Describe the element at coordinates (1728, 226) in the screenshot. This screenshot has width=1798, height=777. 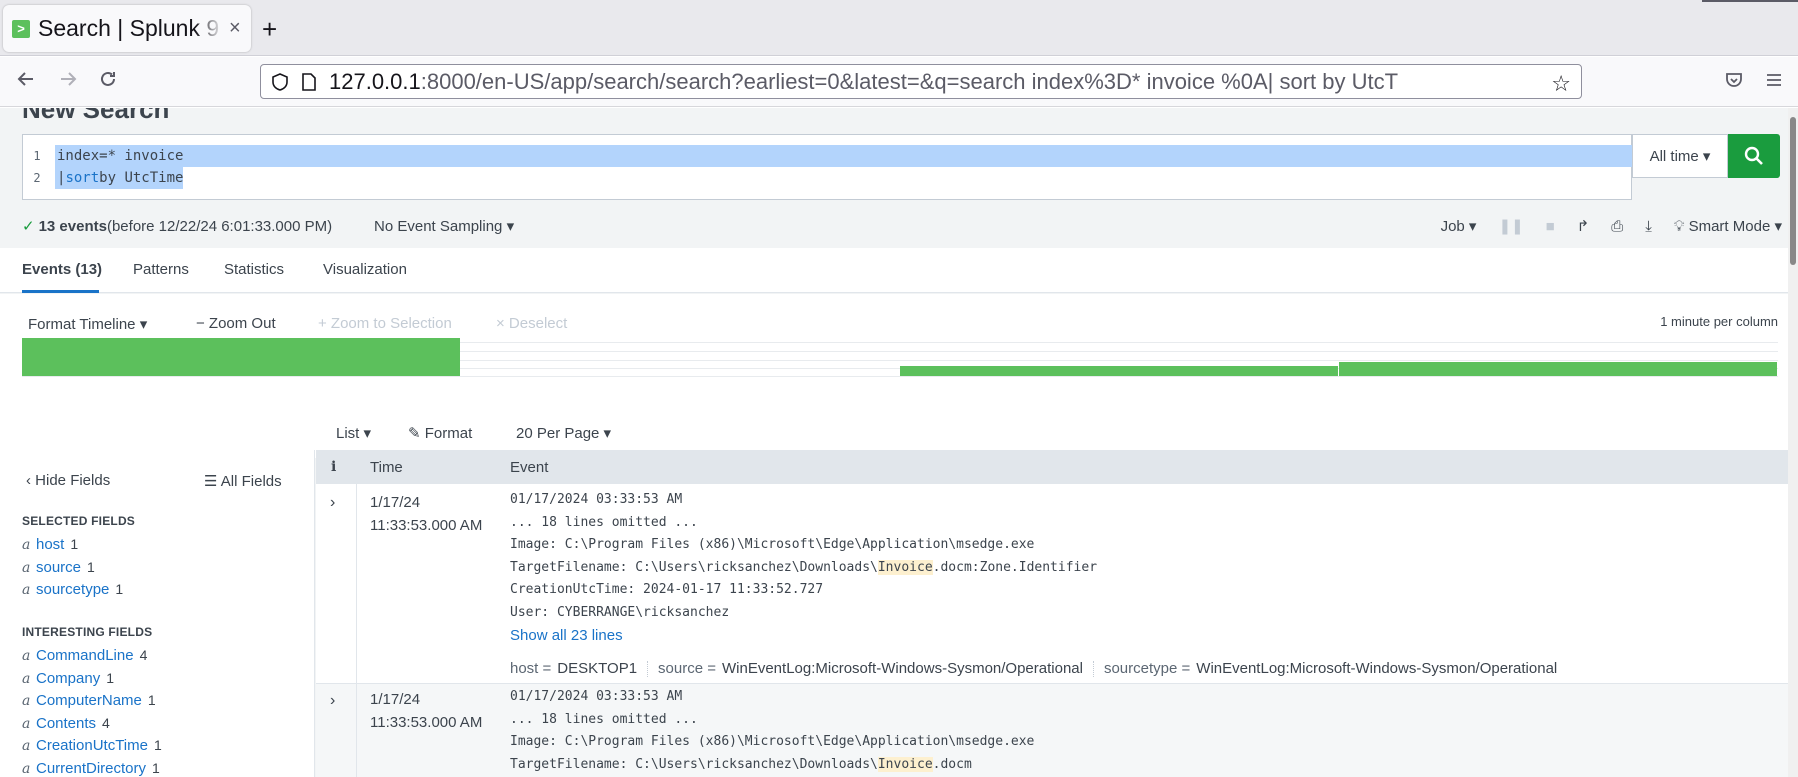
I see `smart-mode-dropdown: 💡︎ Smart Mode ▾` at that location.